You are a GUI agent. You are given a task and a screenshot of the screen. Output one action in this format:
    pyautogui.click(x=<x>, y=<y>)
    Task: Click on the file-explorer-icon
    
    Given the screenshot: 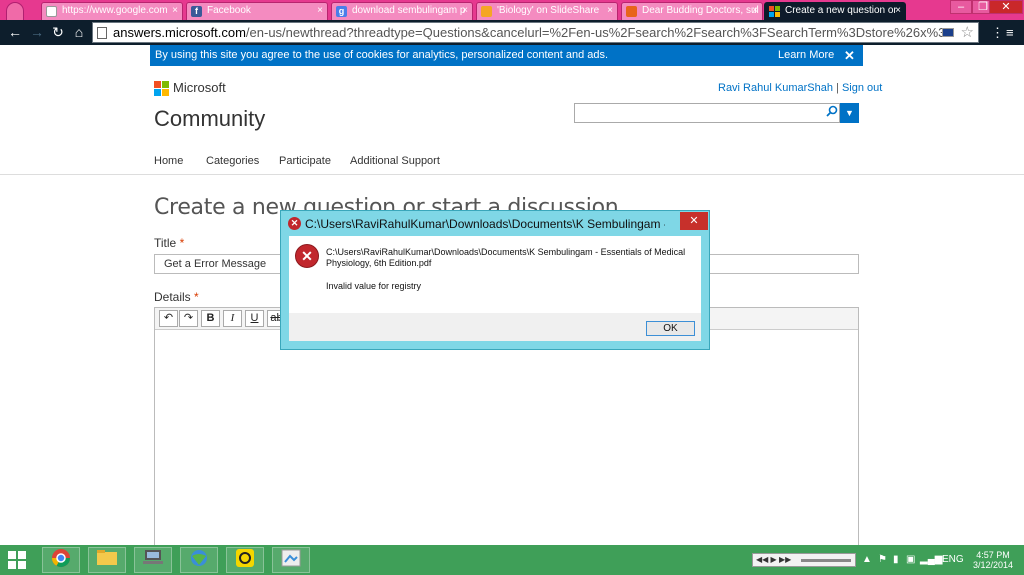 What is the action you would take?
    pyautogui.click(x=107, y=560)
    